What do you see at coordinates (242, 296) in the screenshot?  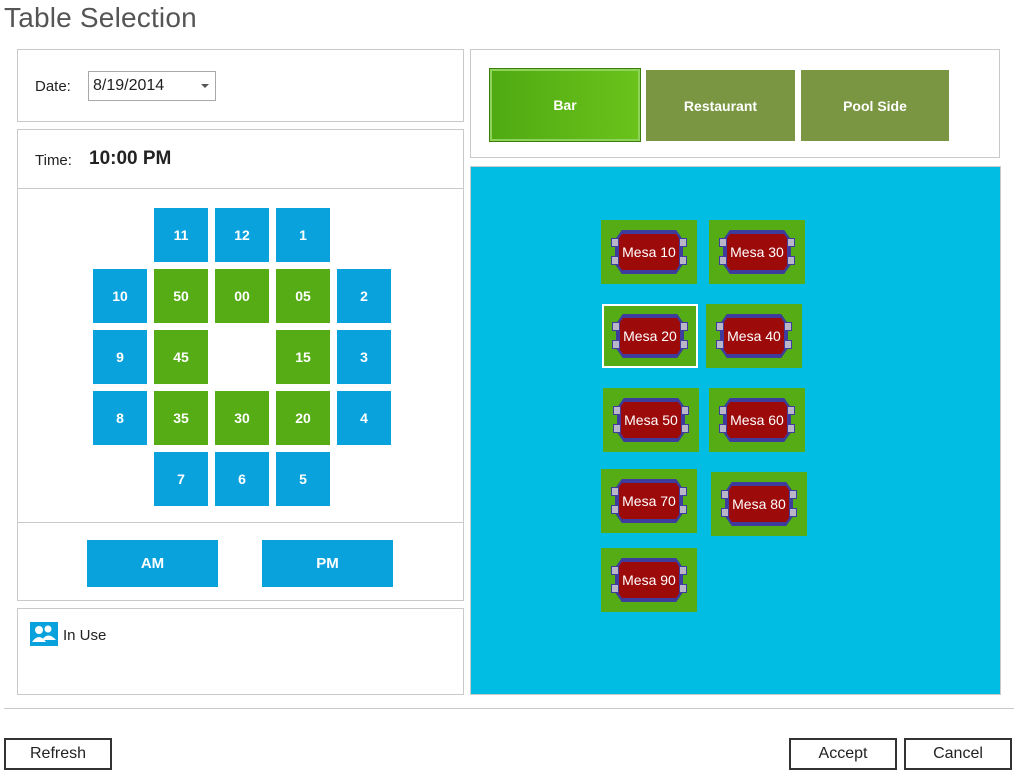 I see `minute-00: 00` at bounding box center [242, 296].